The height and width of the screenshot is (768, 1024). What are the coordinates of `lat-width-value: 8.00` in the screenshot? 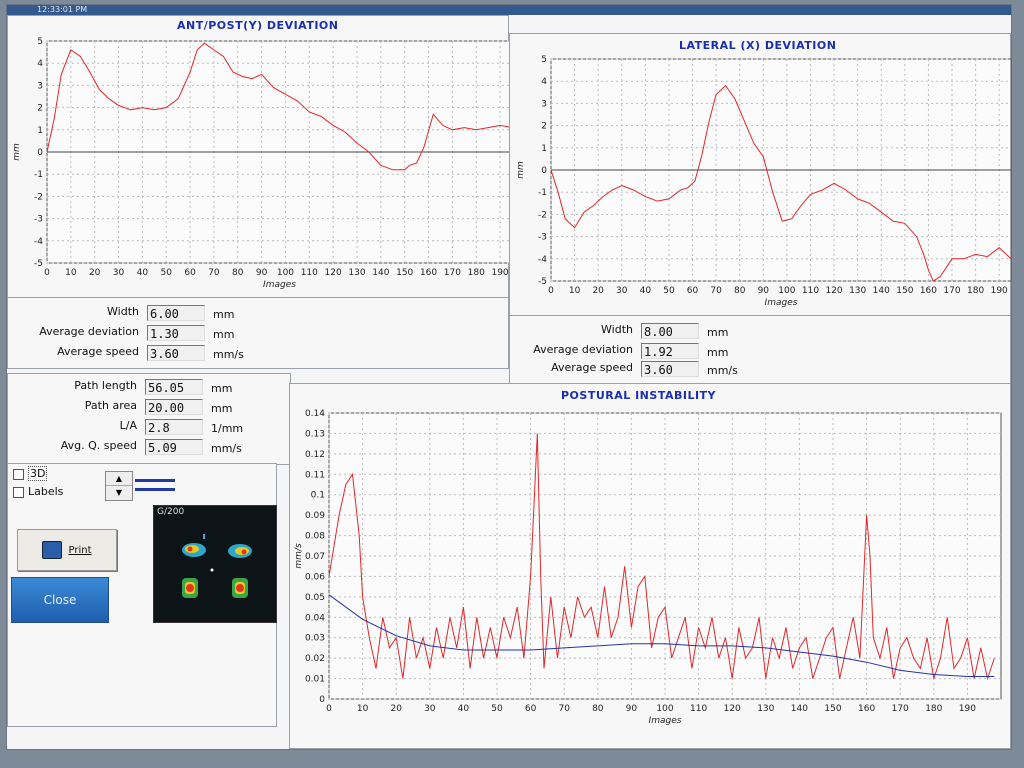 It's located at (670, 331).